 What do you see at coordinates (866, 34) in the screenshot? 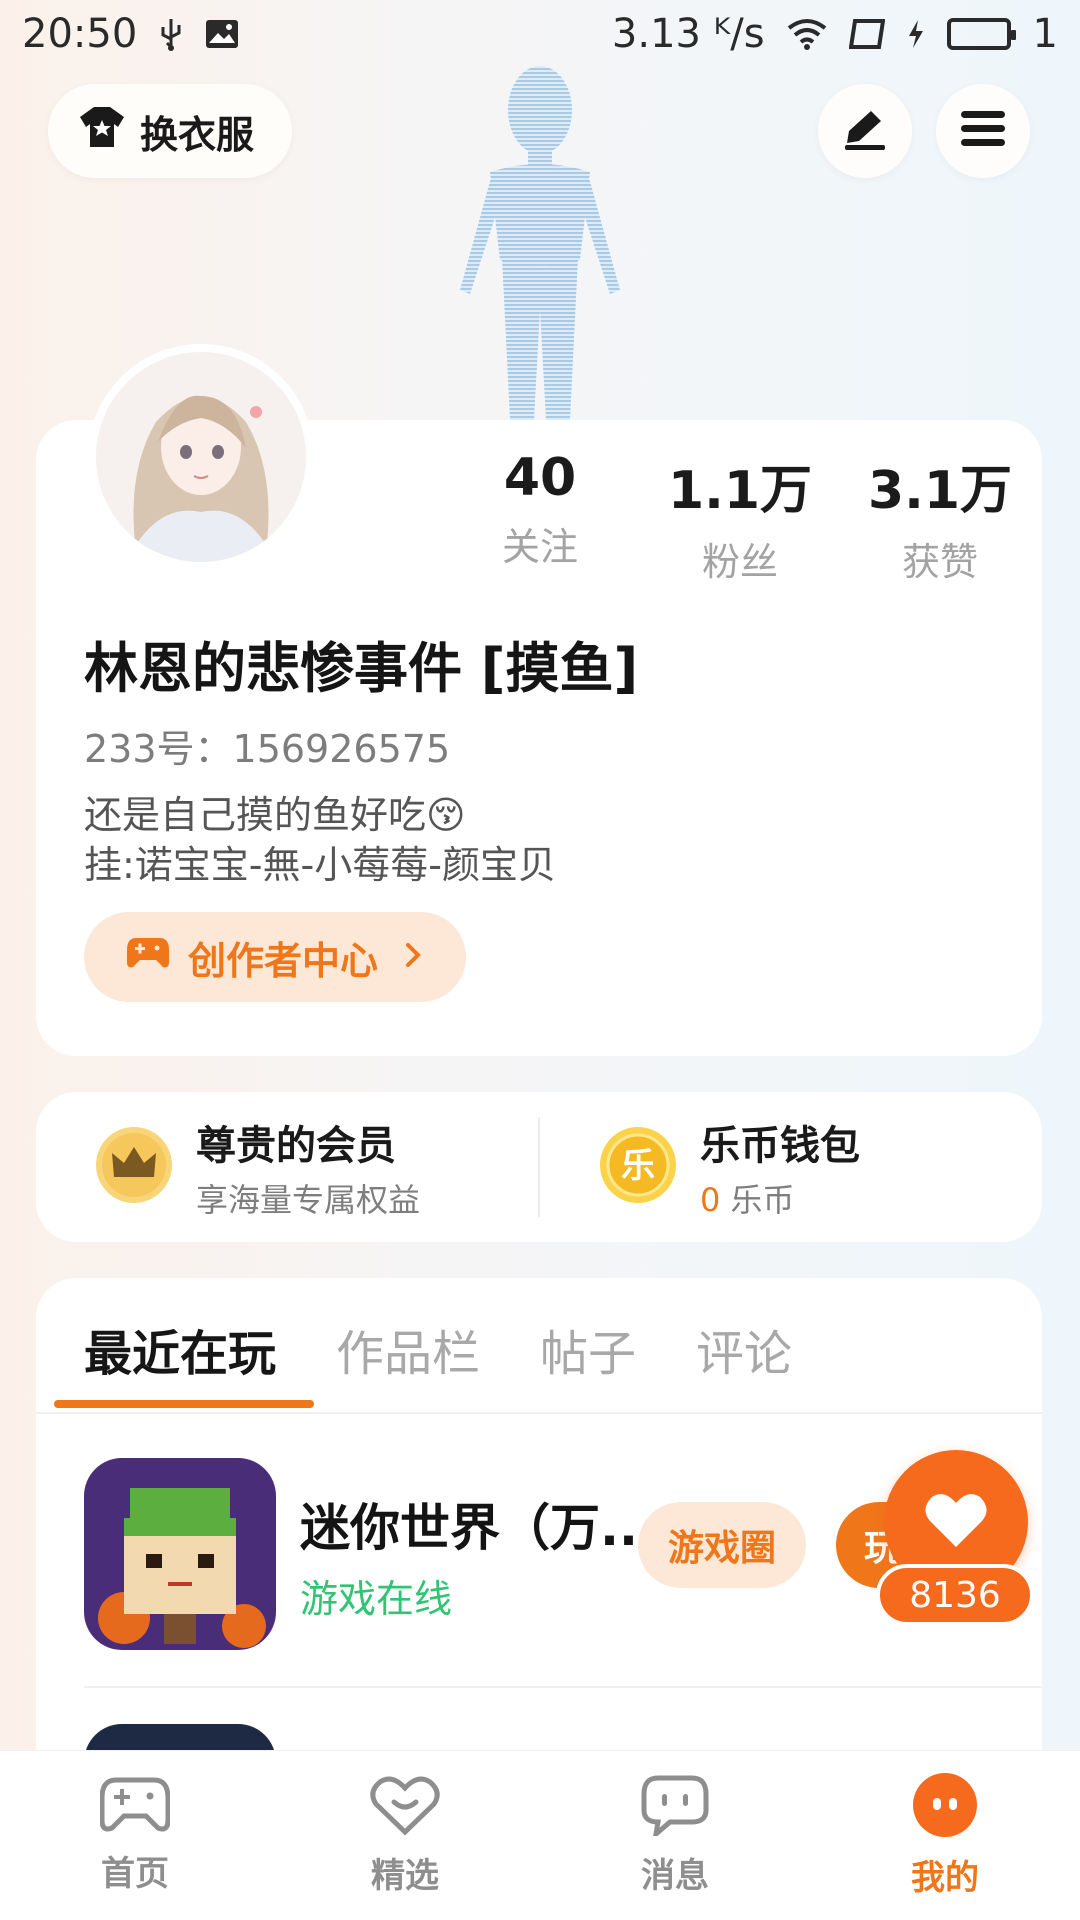
I see `screen-rotate-icon` at bounding box center [866, 34].